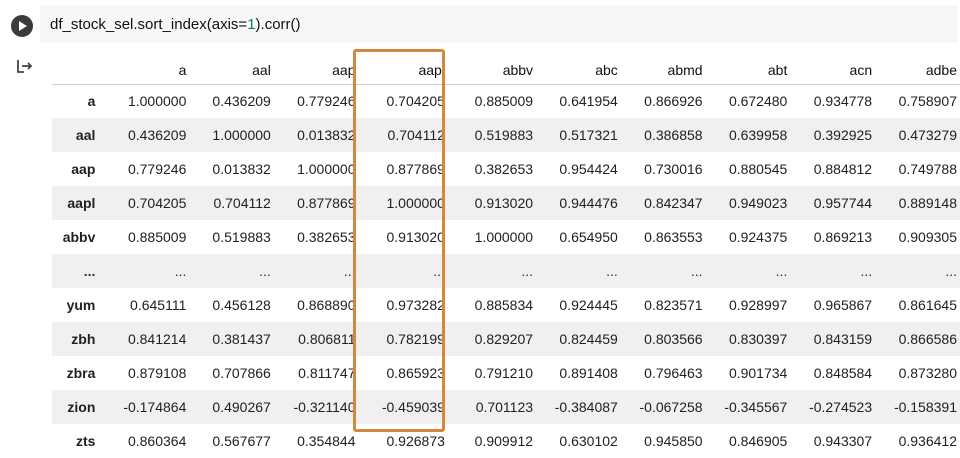 The image size is (960, 458). What do you see at coordinates (316, 70) in the screenshot?
I see `column-header: aap` at bounding box center [316, 70].